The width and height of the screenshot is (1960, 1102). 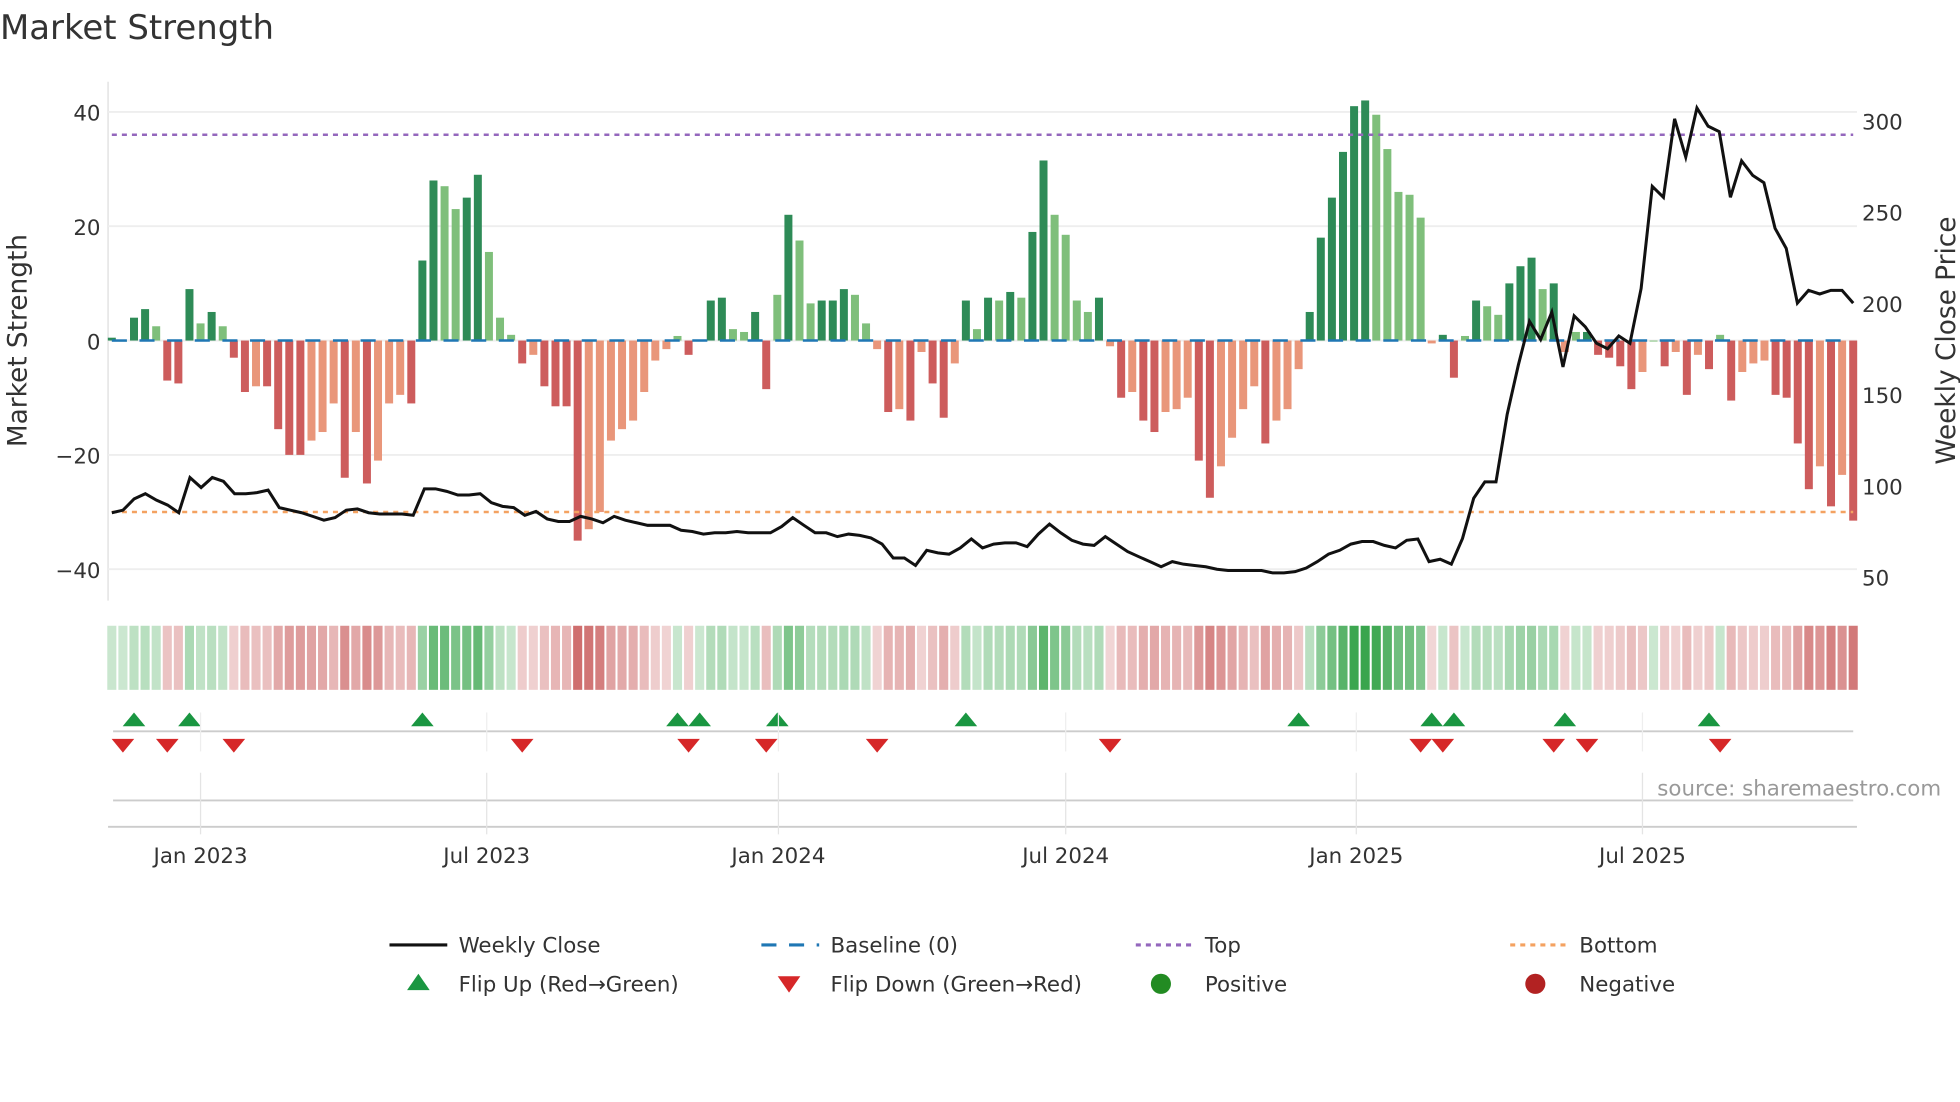 I want to click on legend-positive-label: Positive, so click(x=1246, y=984).